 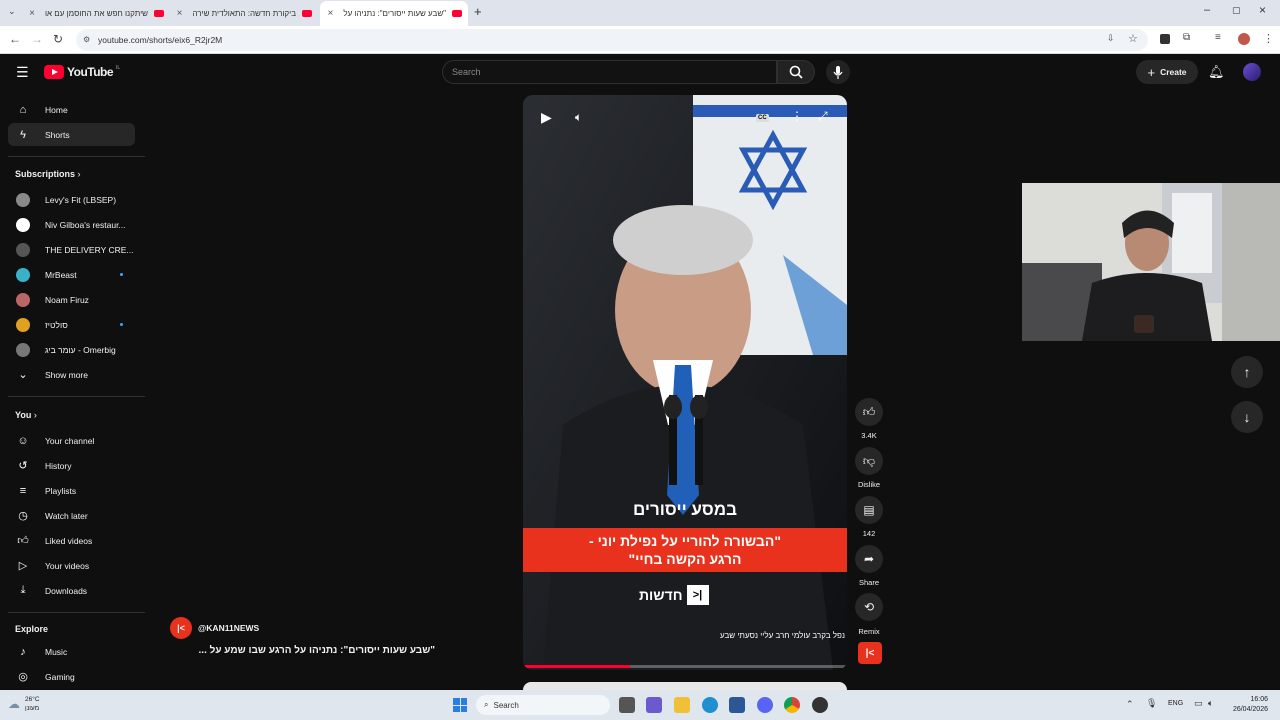 I want to click on close-window-icon: ×, so click(x=1262, y=10).